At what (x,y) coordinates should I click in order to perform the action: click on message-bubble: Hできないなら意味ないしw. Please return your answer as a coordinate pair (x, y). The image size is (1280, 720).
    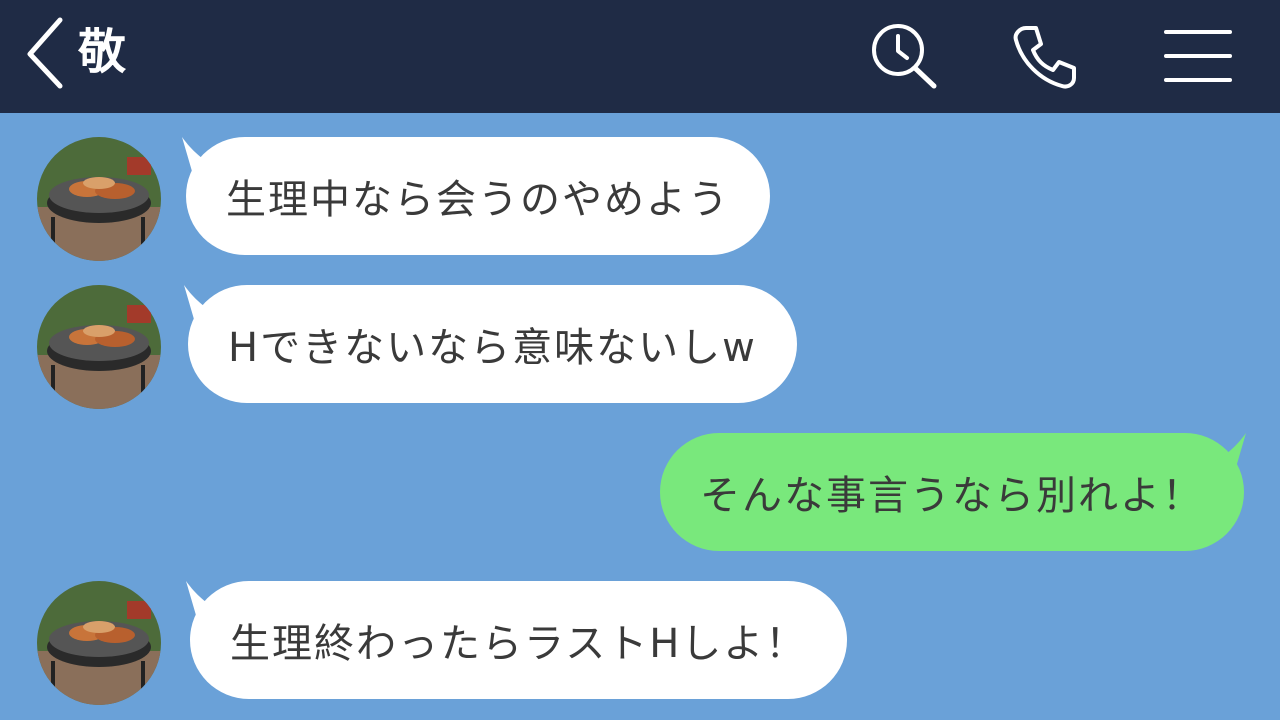
    Looking at the image, I should click on (492, 344).